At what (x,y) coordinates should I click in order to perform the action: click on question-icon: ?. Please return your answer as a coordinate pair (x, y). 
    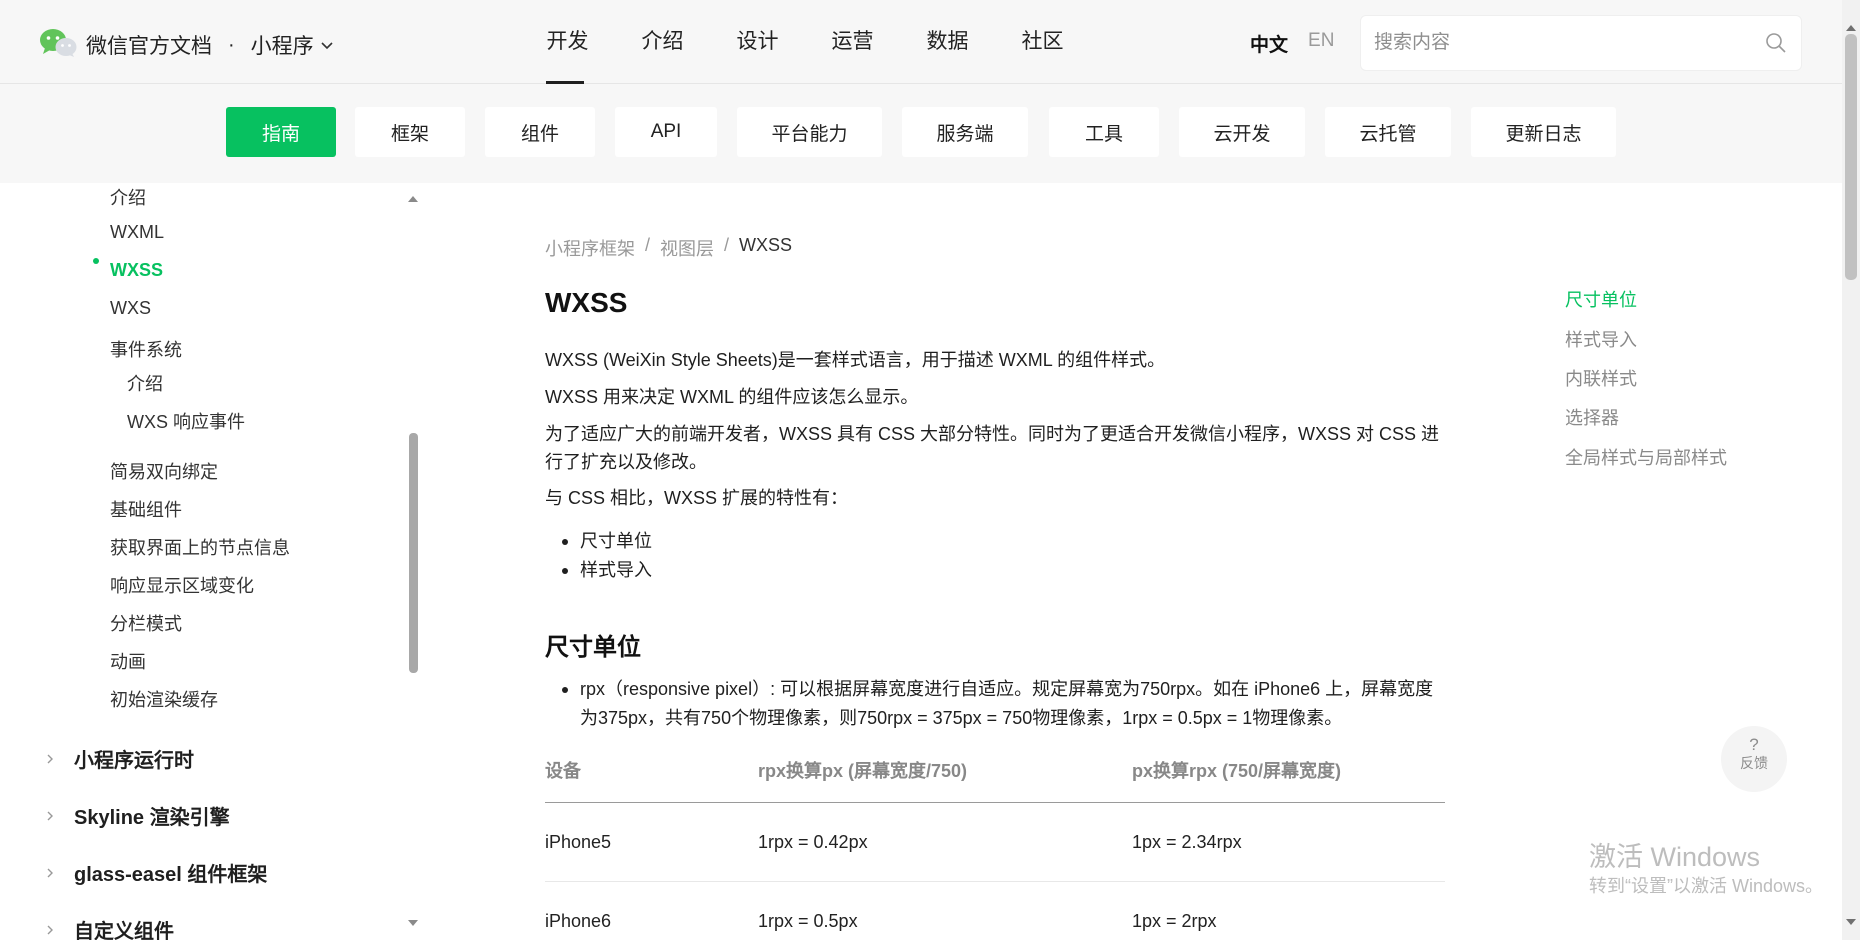
    Looking at the image, I should click on (1754, 744).